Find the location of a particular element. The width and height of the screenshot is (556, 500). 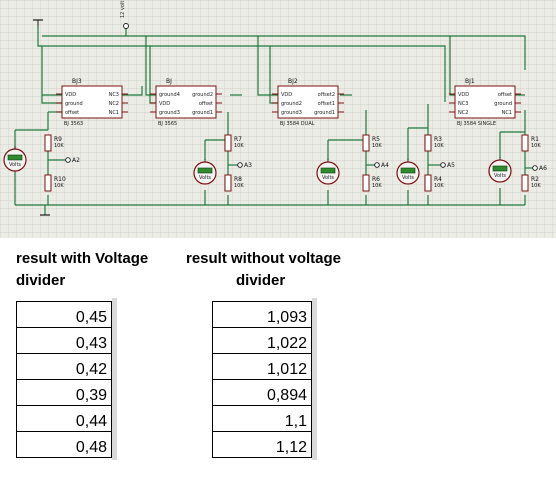

chip-pin-label: NC2 is located at coordinates (463, 113).